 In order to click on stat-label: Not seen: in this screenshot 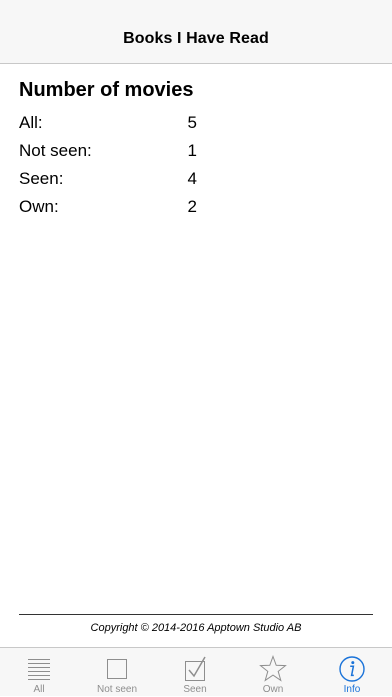, I will do `click(55, 150)`.